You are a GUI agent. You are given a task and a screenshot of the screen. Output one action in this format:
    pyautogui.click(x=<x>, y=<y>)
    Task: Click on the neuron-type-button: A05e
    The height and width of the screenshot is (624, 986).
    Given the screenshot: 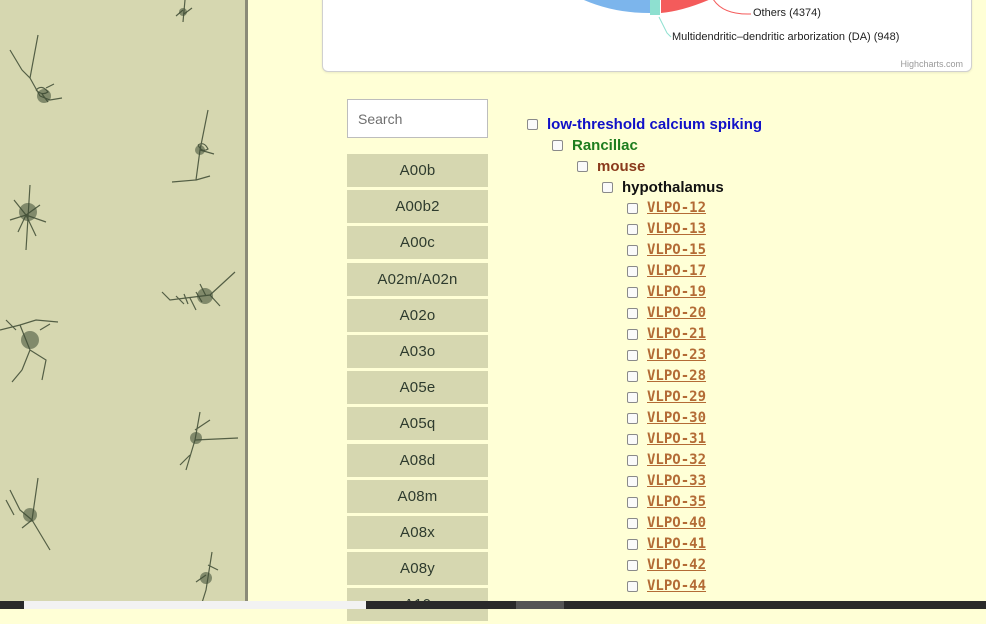 What is the action you would take?
    pyautogui.click(x=417, y=388)
    